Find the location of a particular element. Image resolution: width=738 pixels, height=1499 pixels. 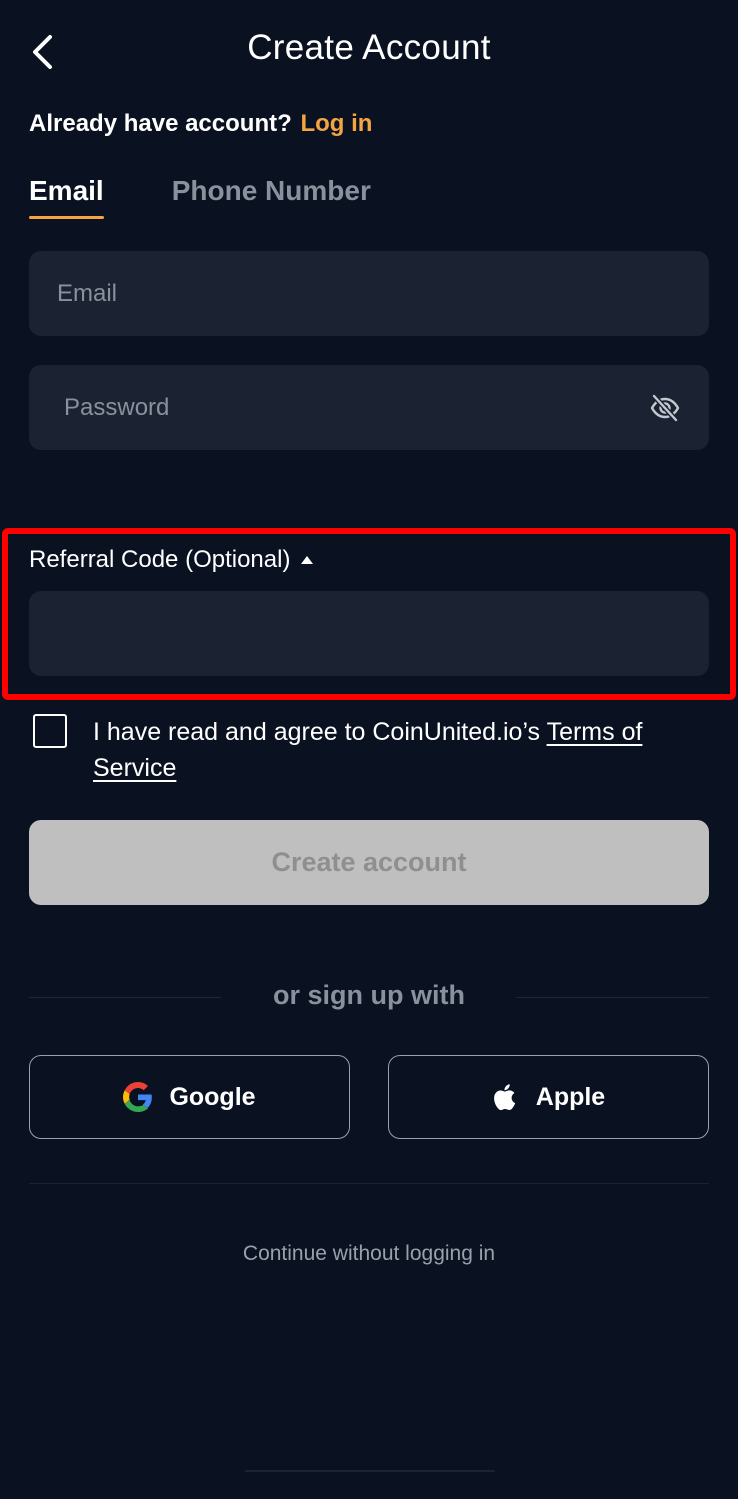

email-input is located at coordinates (369, 293).